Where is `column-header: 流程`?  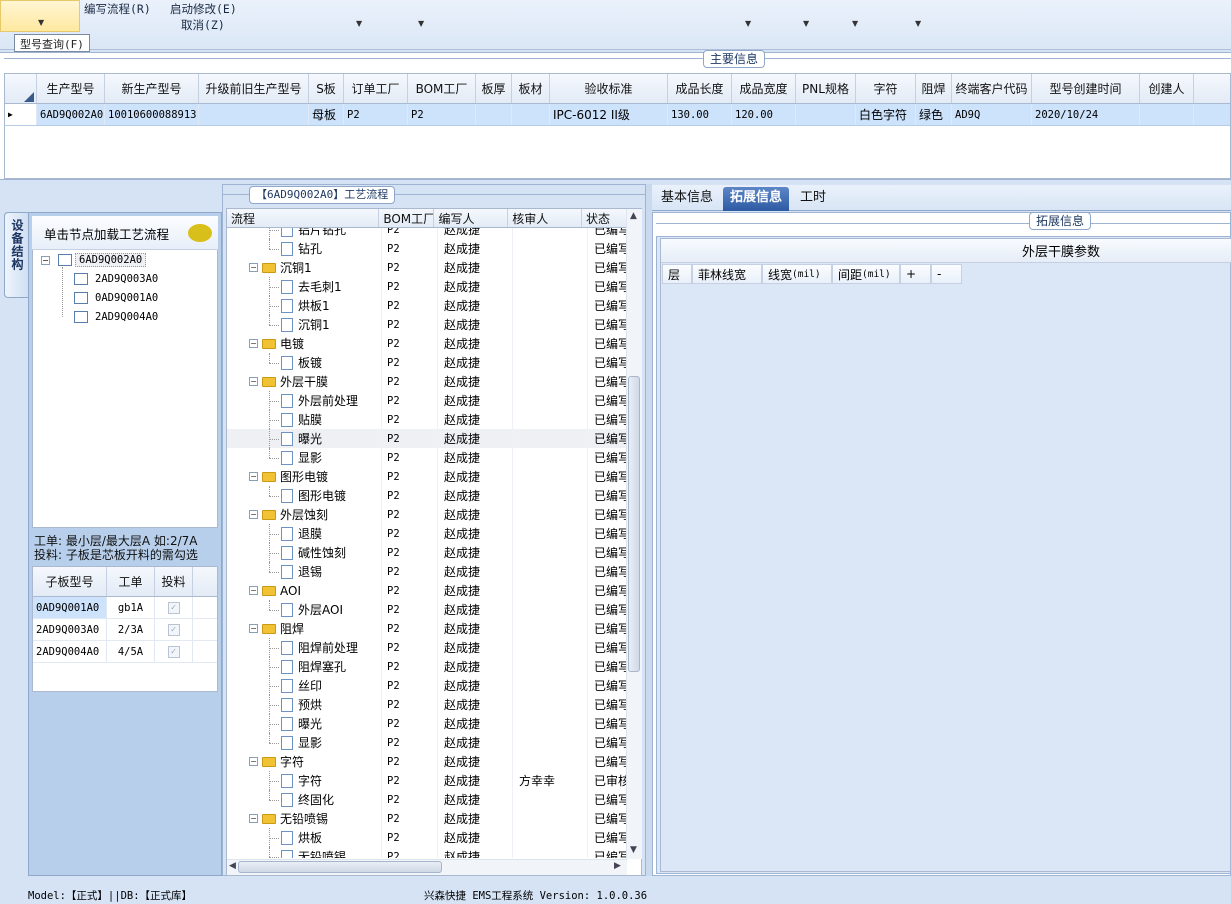
column-header: 流程 is located at coordinates (303, 218).